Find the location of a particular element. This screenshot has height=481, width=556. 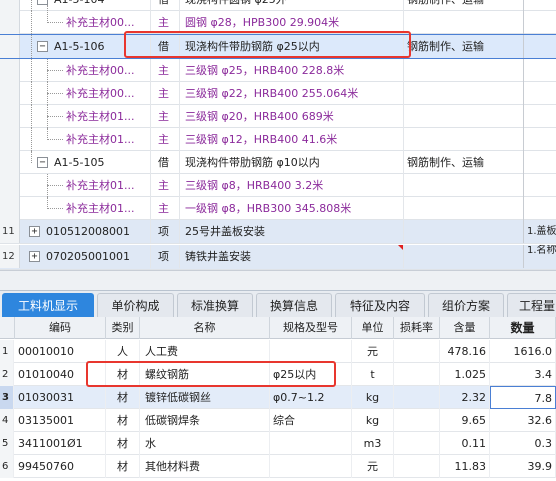

table-row: 1 00010010 人 人工费 元 478.16 1616.0 is located at coordinates (278, 351).